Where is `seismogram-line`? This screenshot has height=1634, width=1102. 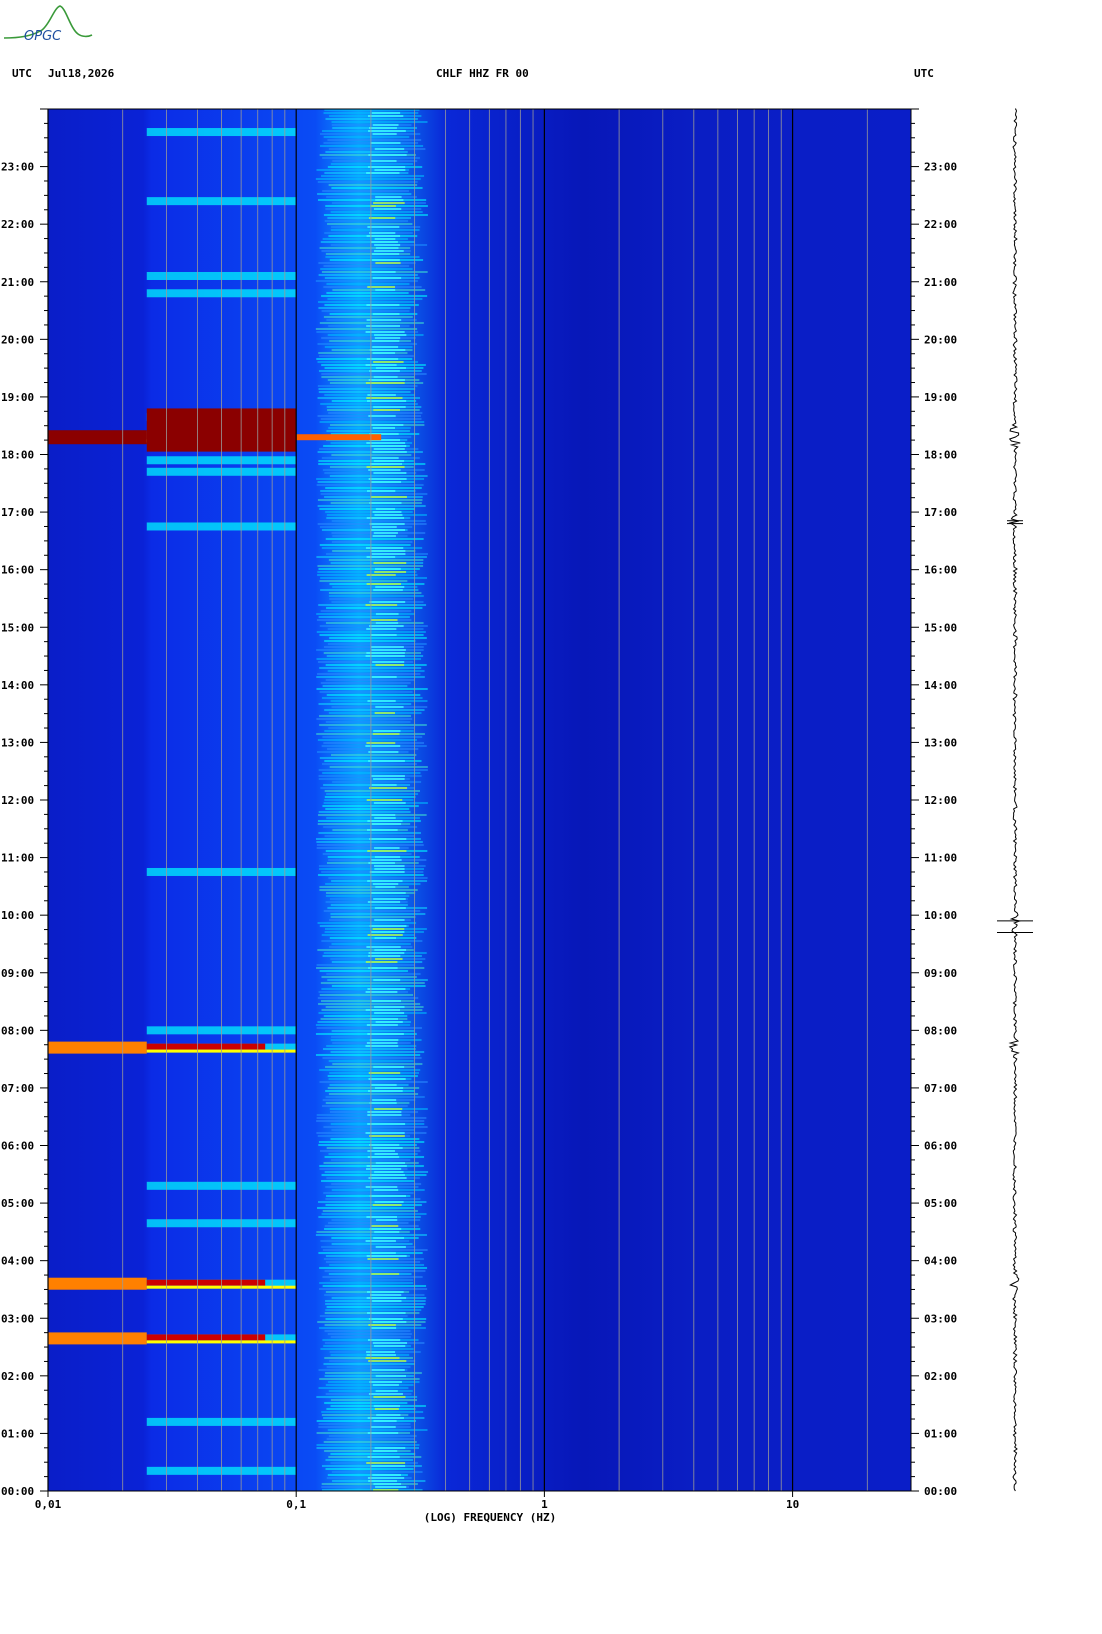
seismogram-line is located at coordinates (1015, 800).